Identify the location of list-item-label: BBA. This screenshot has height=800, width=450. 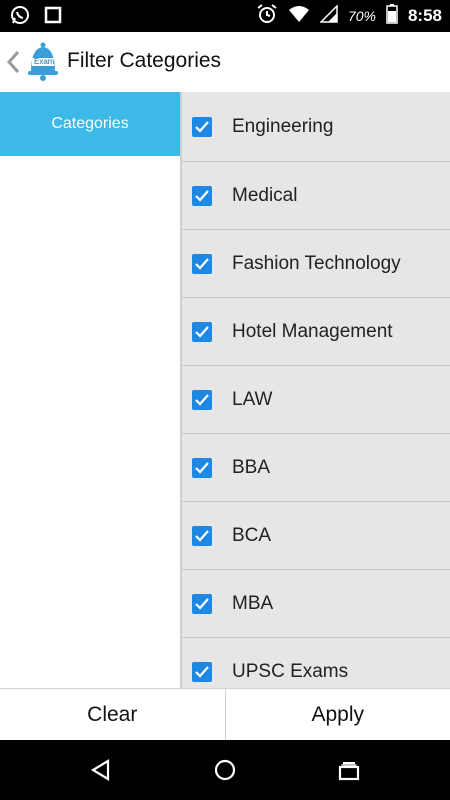
(251, 467).